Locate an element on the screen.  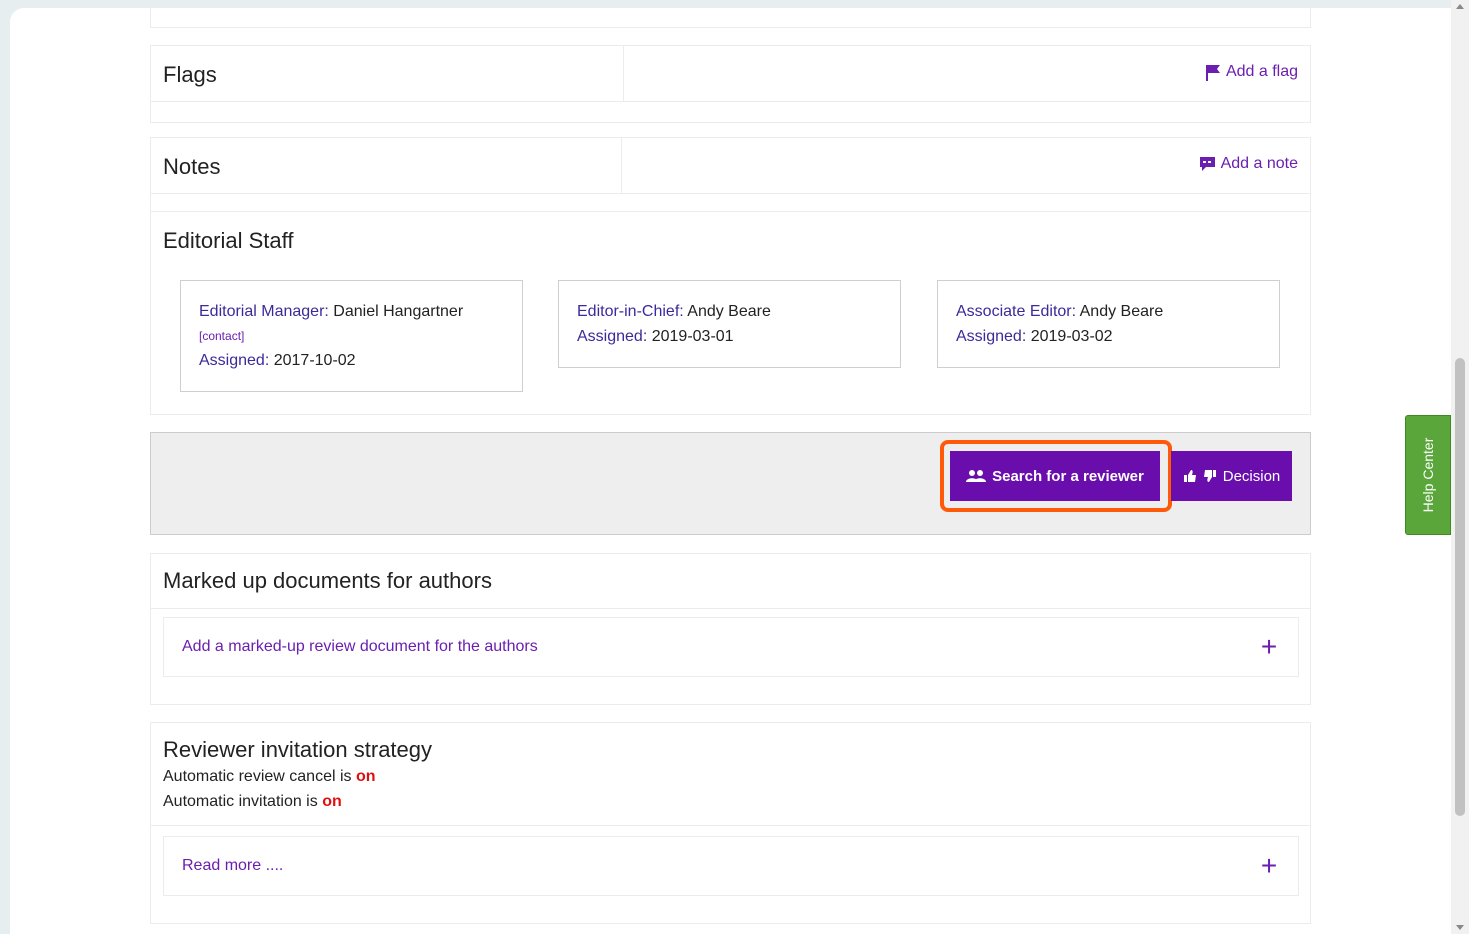
previous-panel-stub is located at coordinates (730, 18).